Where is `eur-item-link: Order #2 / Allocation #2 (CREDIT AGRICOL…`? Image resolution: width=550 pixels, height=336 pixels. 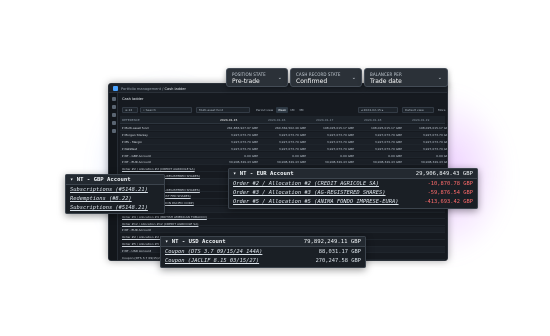 eur-item-link: Order #2 / Allocation #2 (CREDIT AGRICOL… is located at coordinates (306, 184).